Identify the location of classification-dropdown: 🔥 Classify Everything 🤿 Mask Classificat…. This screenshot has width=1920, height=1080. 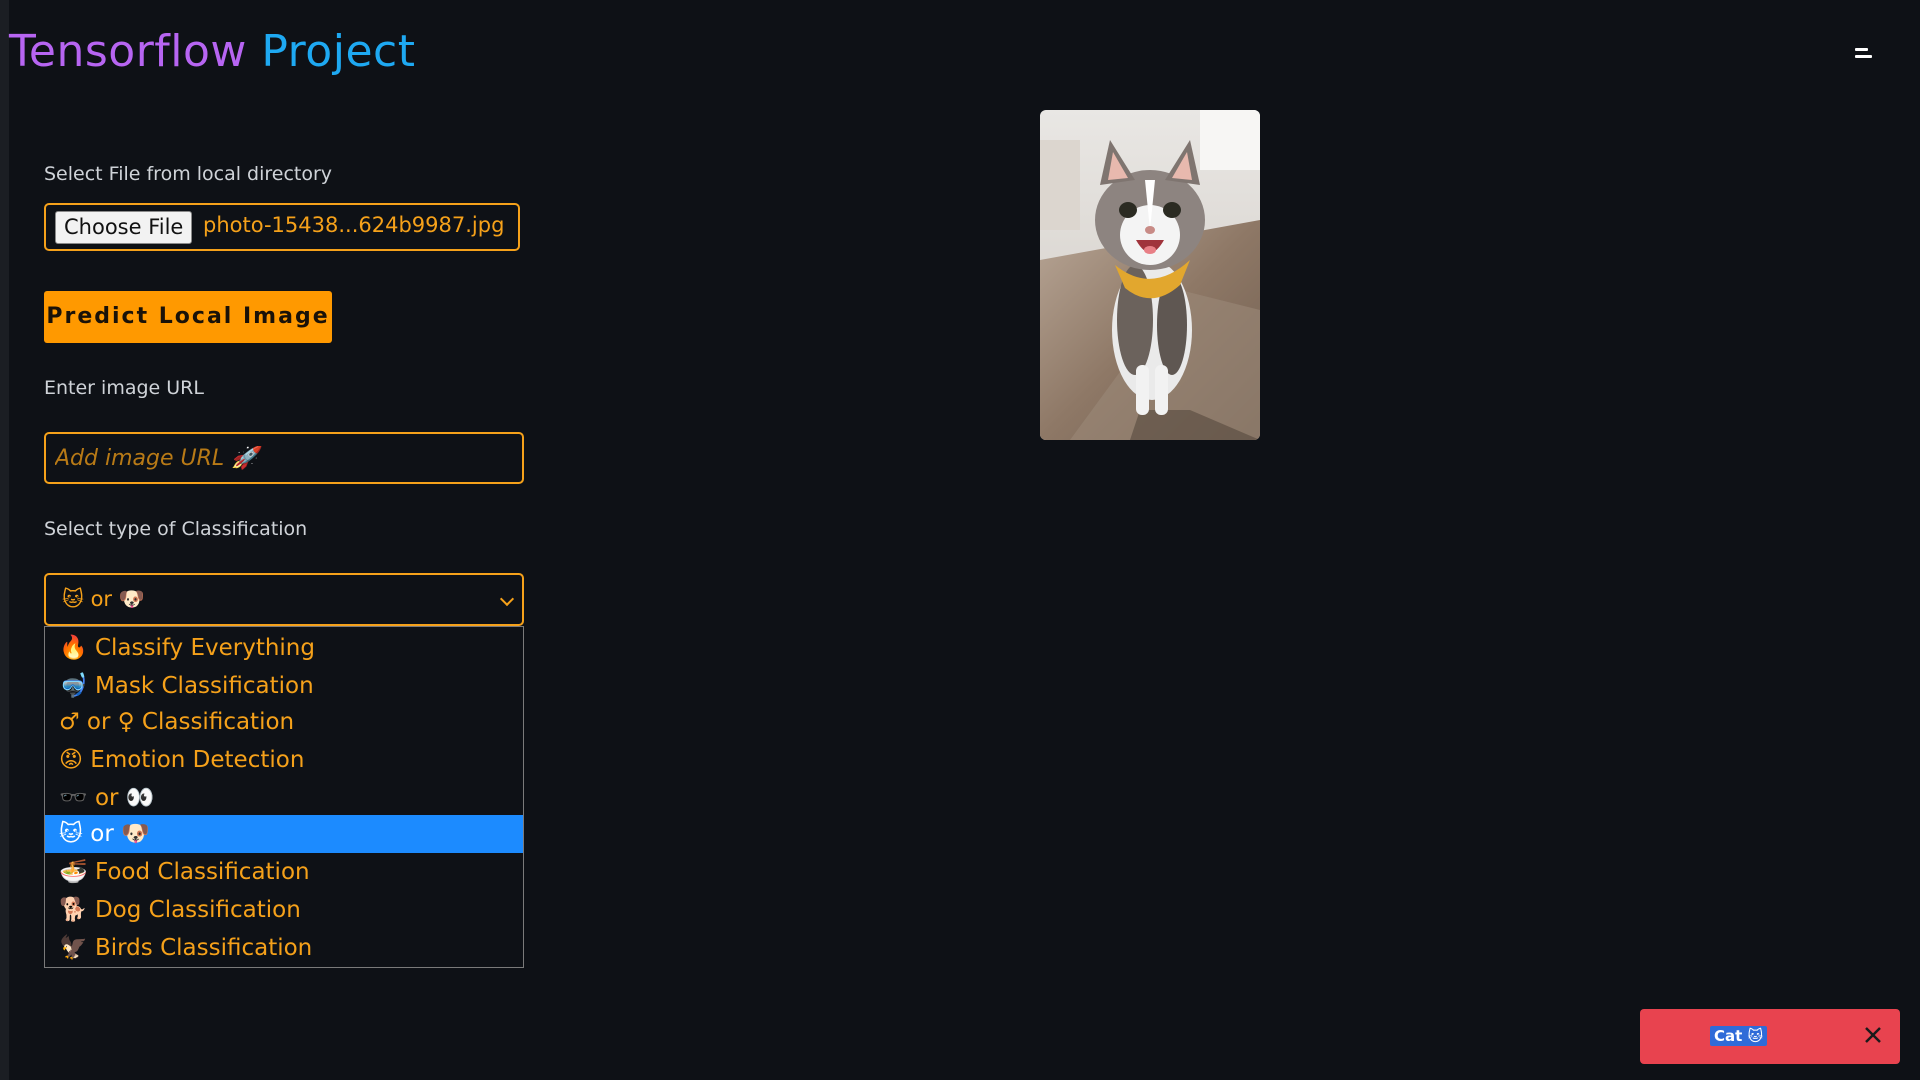
(284, 797).